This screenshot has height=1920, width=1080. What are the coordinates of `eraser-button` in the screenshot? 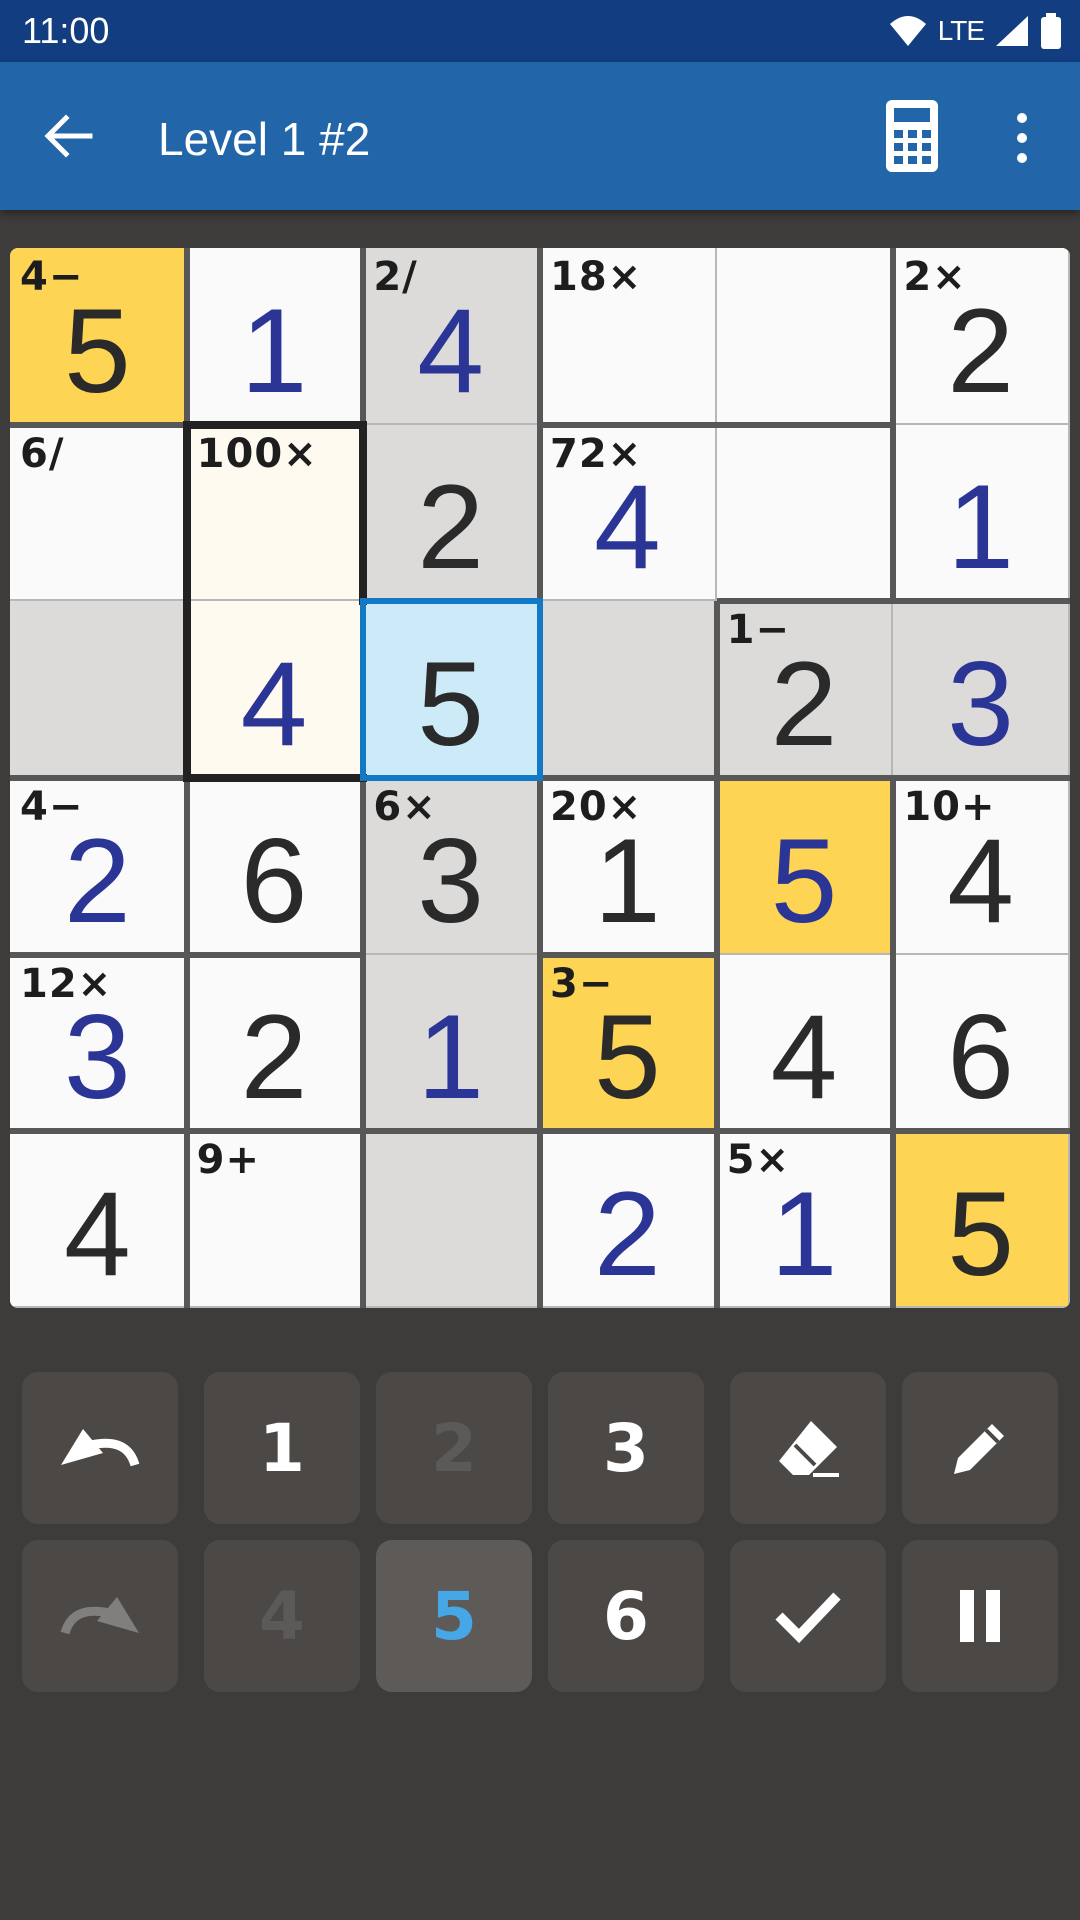 It's located at (808, 1448).